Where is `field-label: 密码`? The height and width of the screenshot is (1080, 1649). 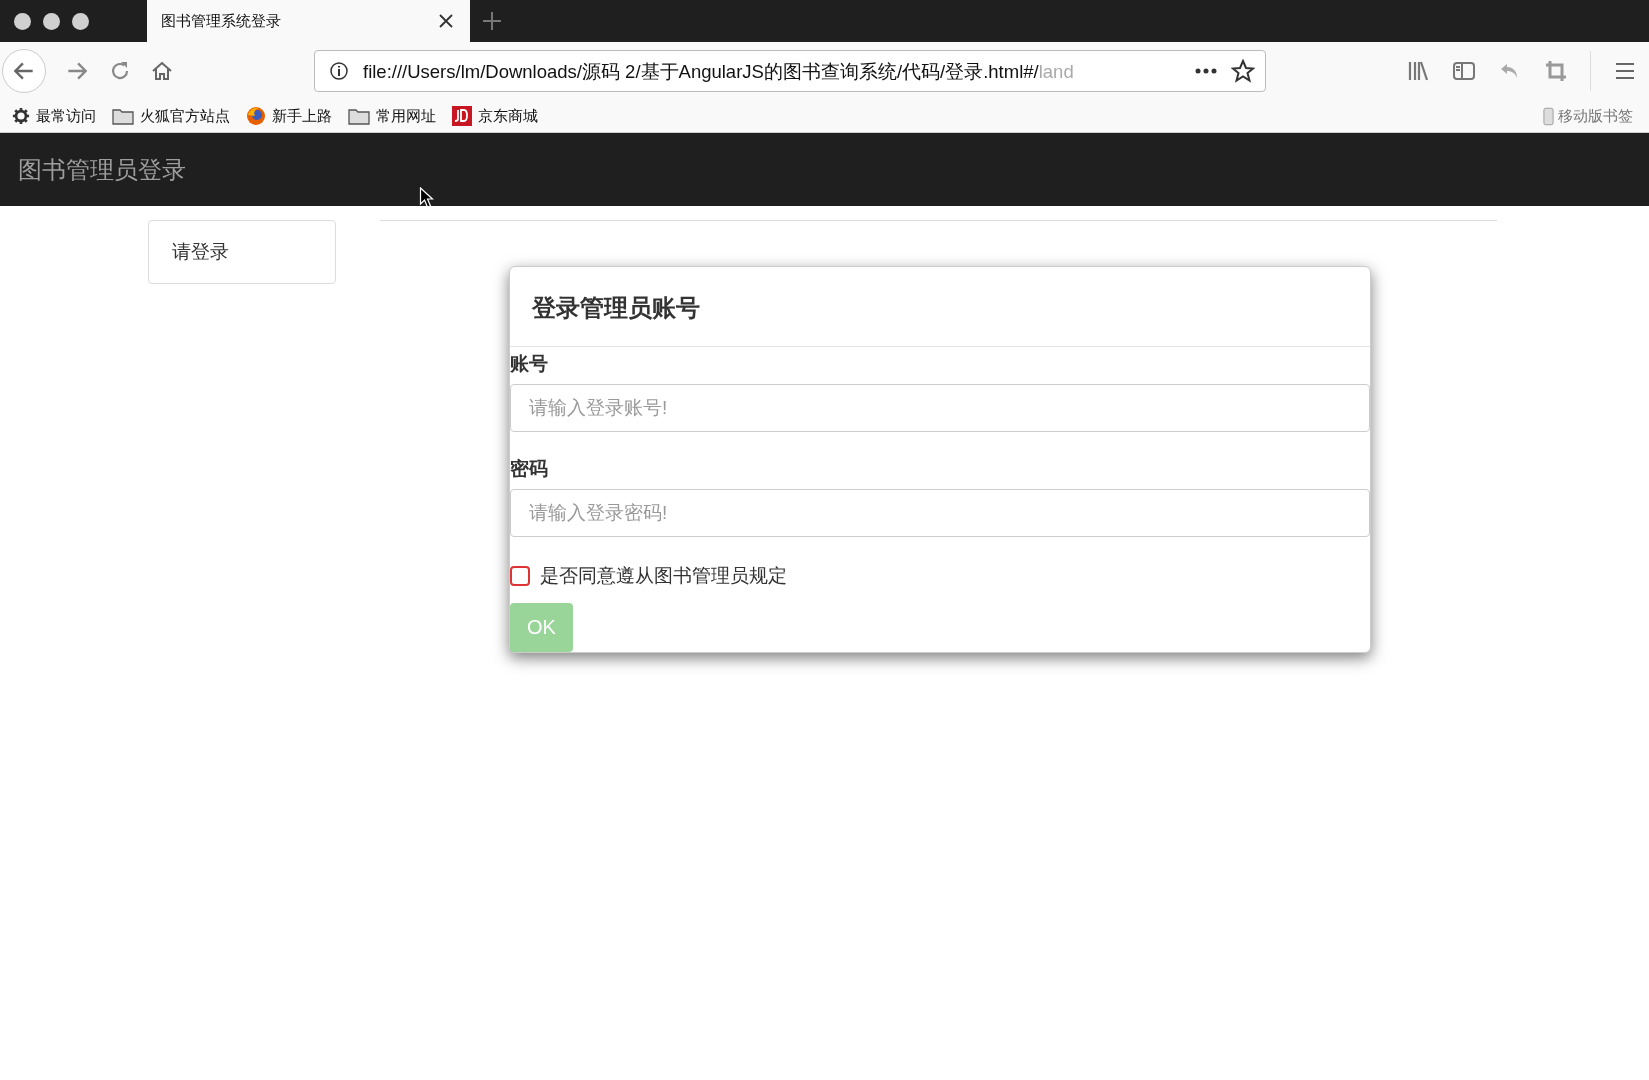
field-label: 密码 is located at coordinates (529, 469).